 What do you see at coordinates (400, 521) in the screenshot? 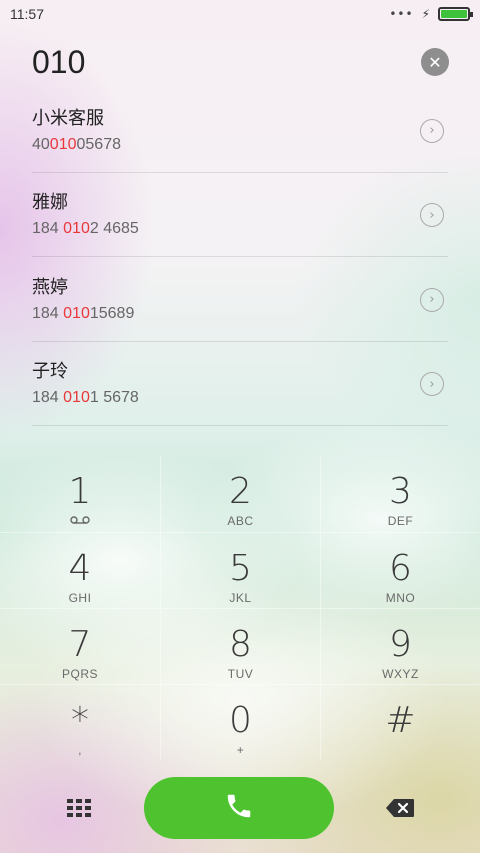
I see `key-letters: DEF` at bounding box center [400, 521].